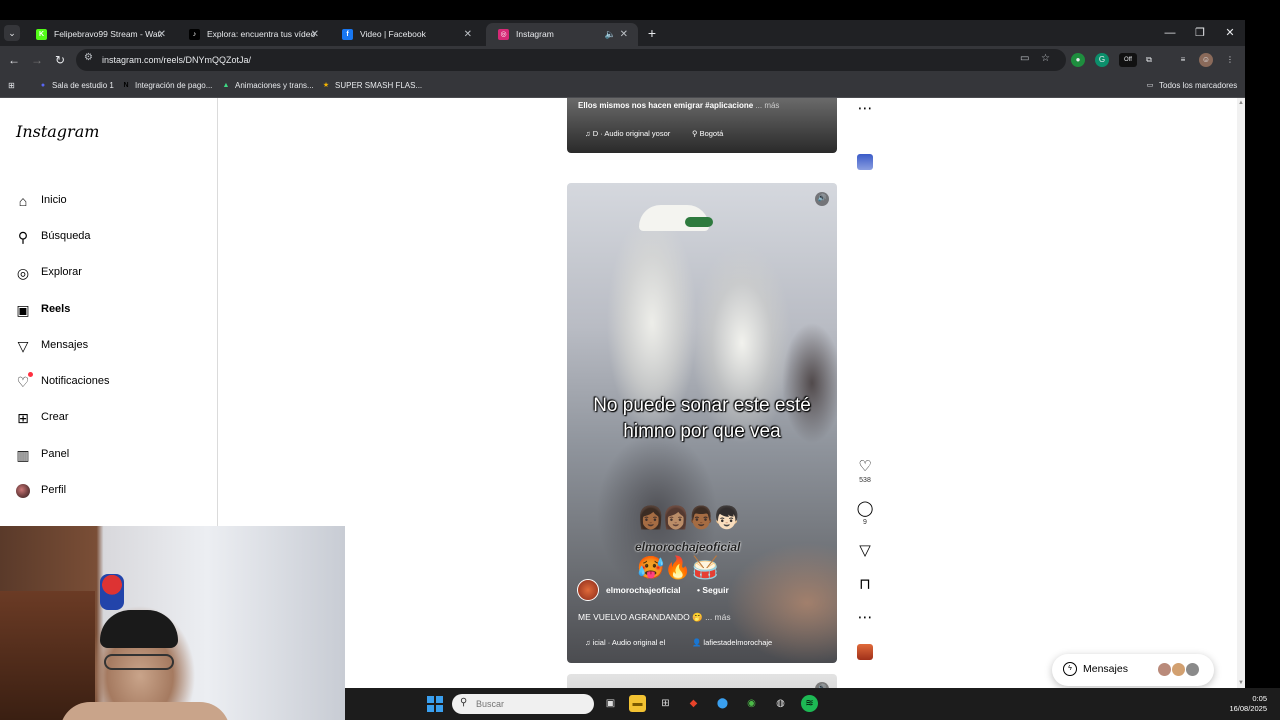 The image size is (1280, 720). Describe the element at coordinates (1149, 60) in the screenshot. I see `extensions-puzzle-icon: ⧉` at that location.